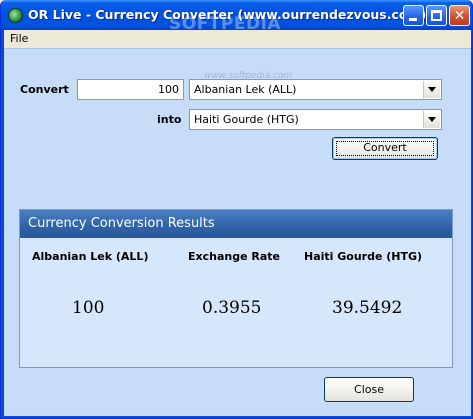 This screenshot has height=419, width=473. What do you see at coordinates (236, 224) in the screenshot?
I see `results-title: Currency Conversion Results` at bounding box center [236, 224].